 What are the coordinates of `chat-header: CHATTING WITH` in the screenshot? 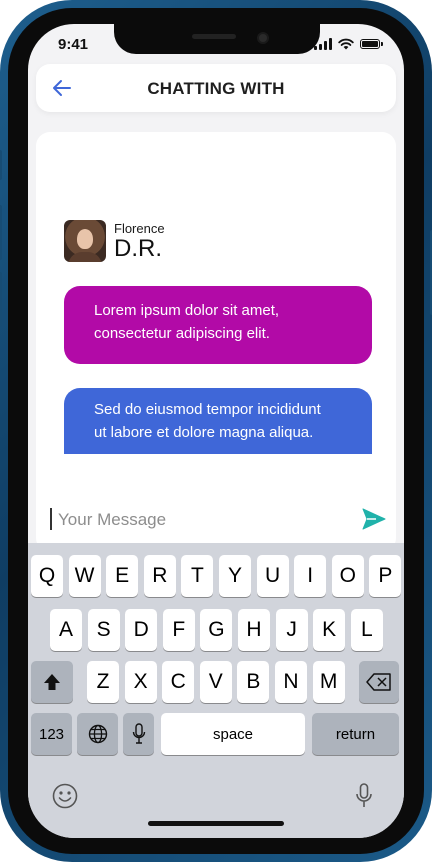 It's located at (216, 88).